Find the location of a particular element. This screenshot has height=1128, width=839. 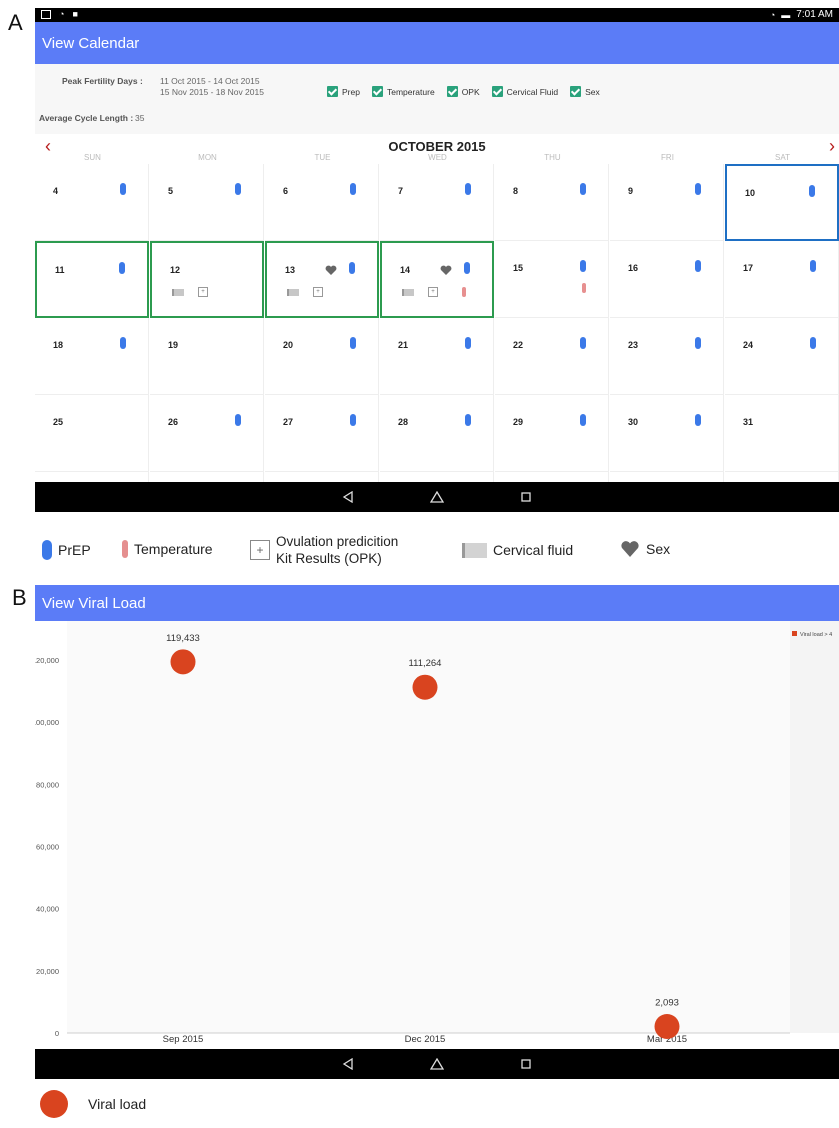

legend-background is located at coordinates (814, 827).